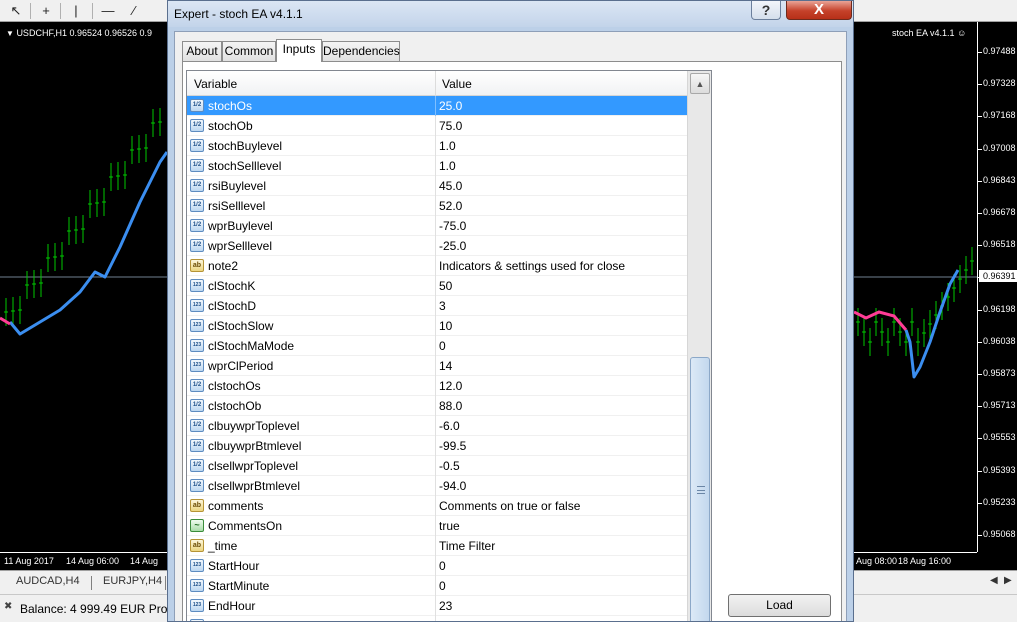 Image resolution: width=1017 pixels, height=622 pixels. I want to click on variable-value: -25.0, so click(452, 246).